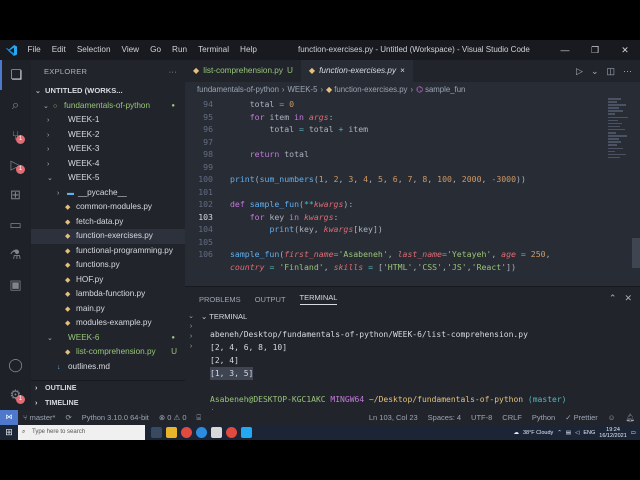 The image size is (640, 480). Describe the element at coordinates (108, 135) in the screenshot. I see `tree-item-week-2: › WEEK-2` at that location.